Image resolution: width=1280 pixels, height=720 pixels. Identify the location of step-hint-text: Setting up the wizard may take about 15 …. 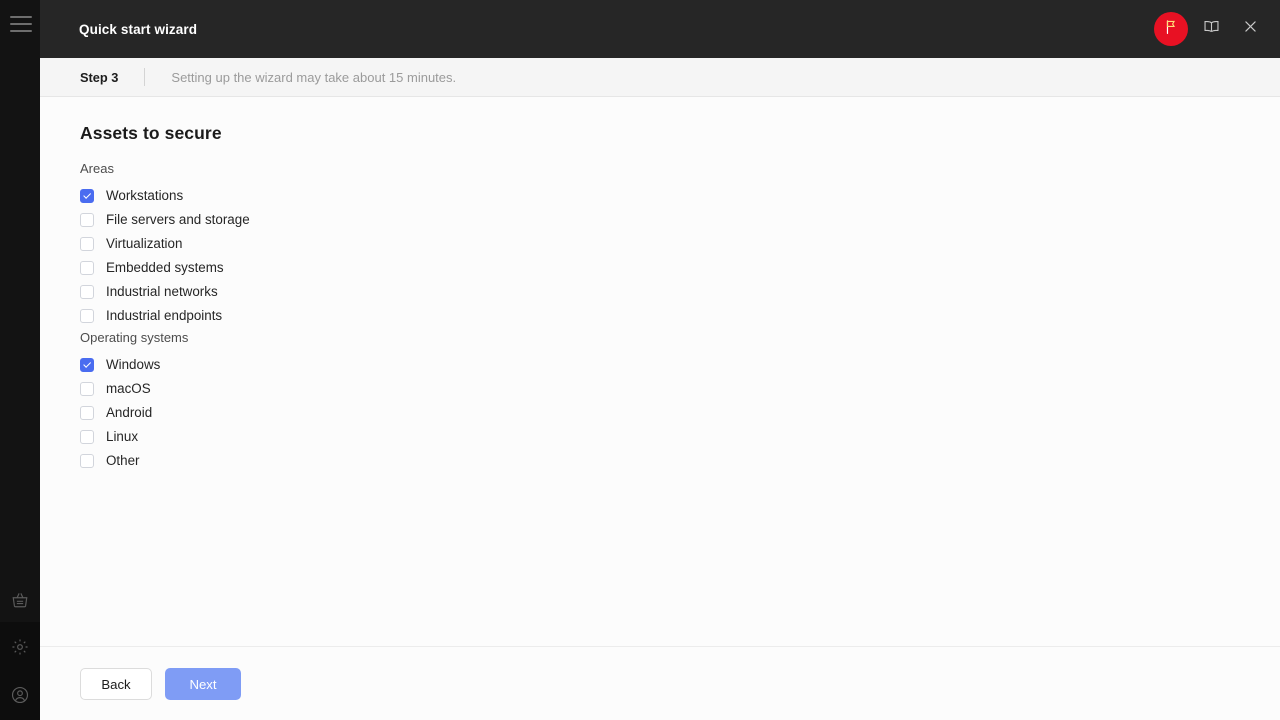
(314, 77).